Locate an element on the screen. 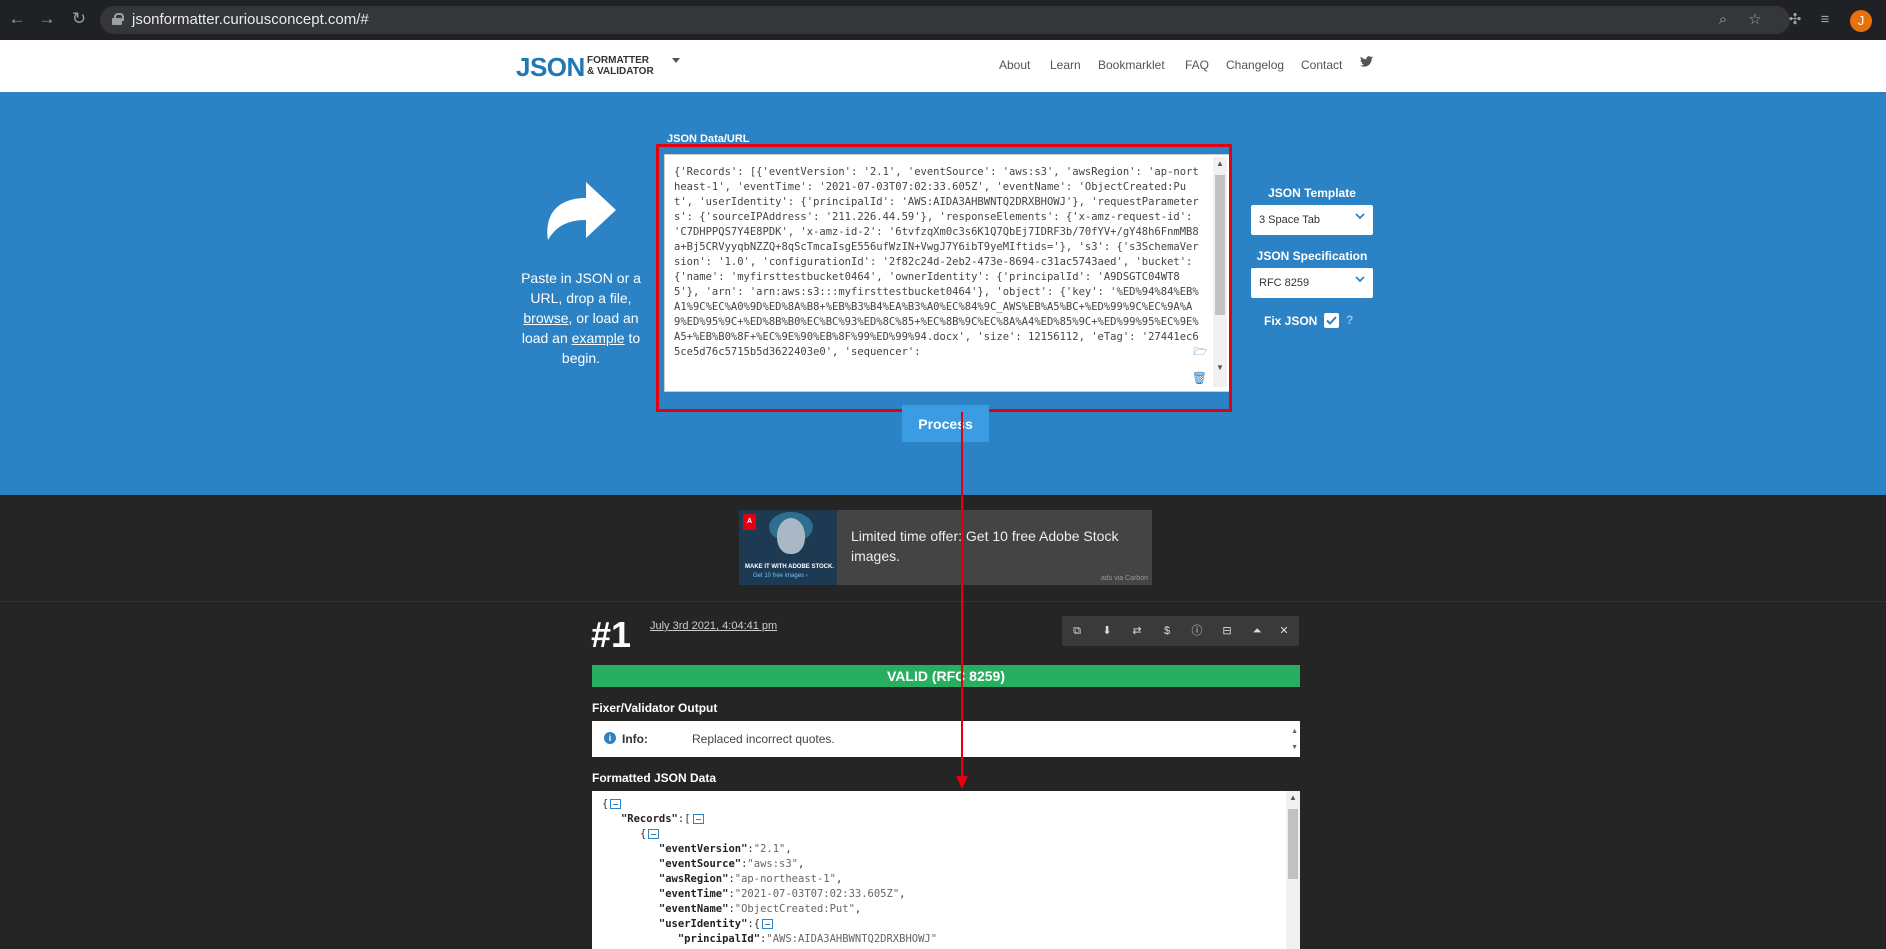  fix-json-checkbox is located at coordinates (1331, 320).